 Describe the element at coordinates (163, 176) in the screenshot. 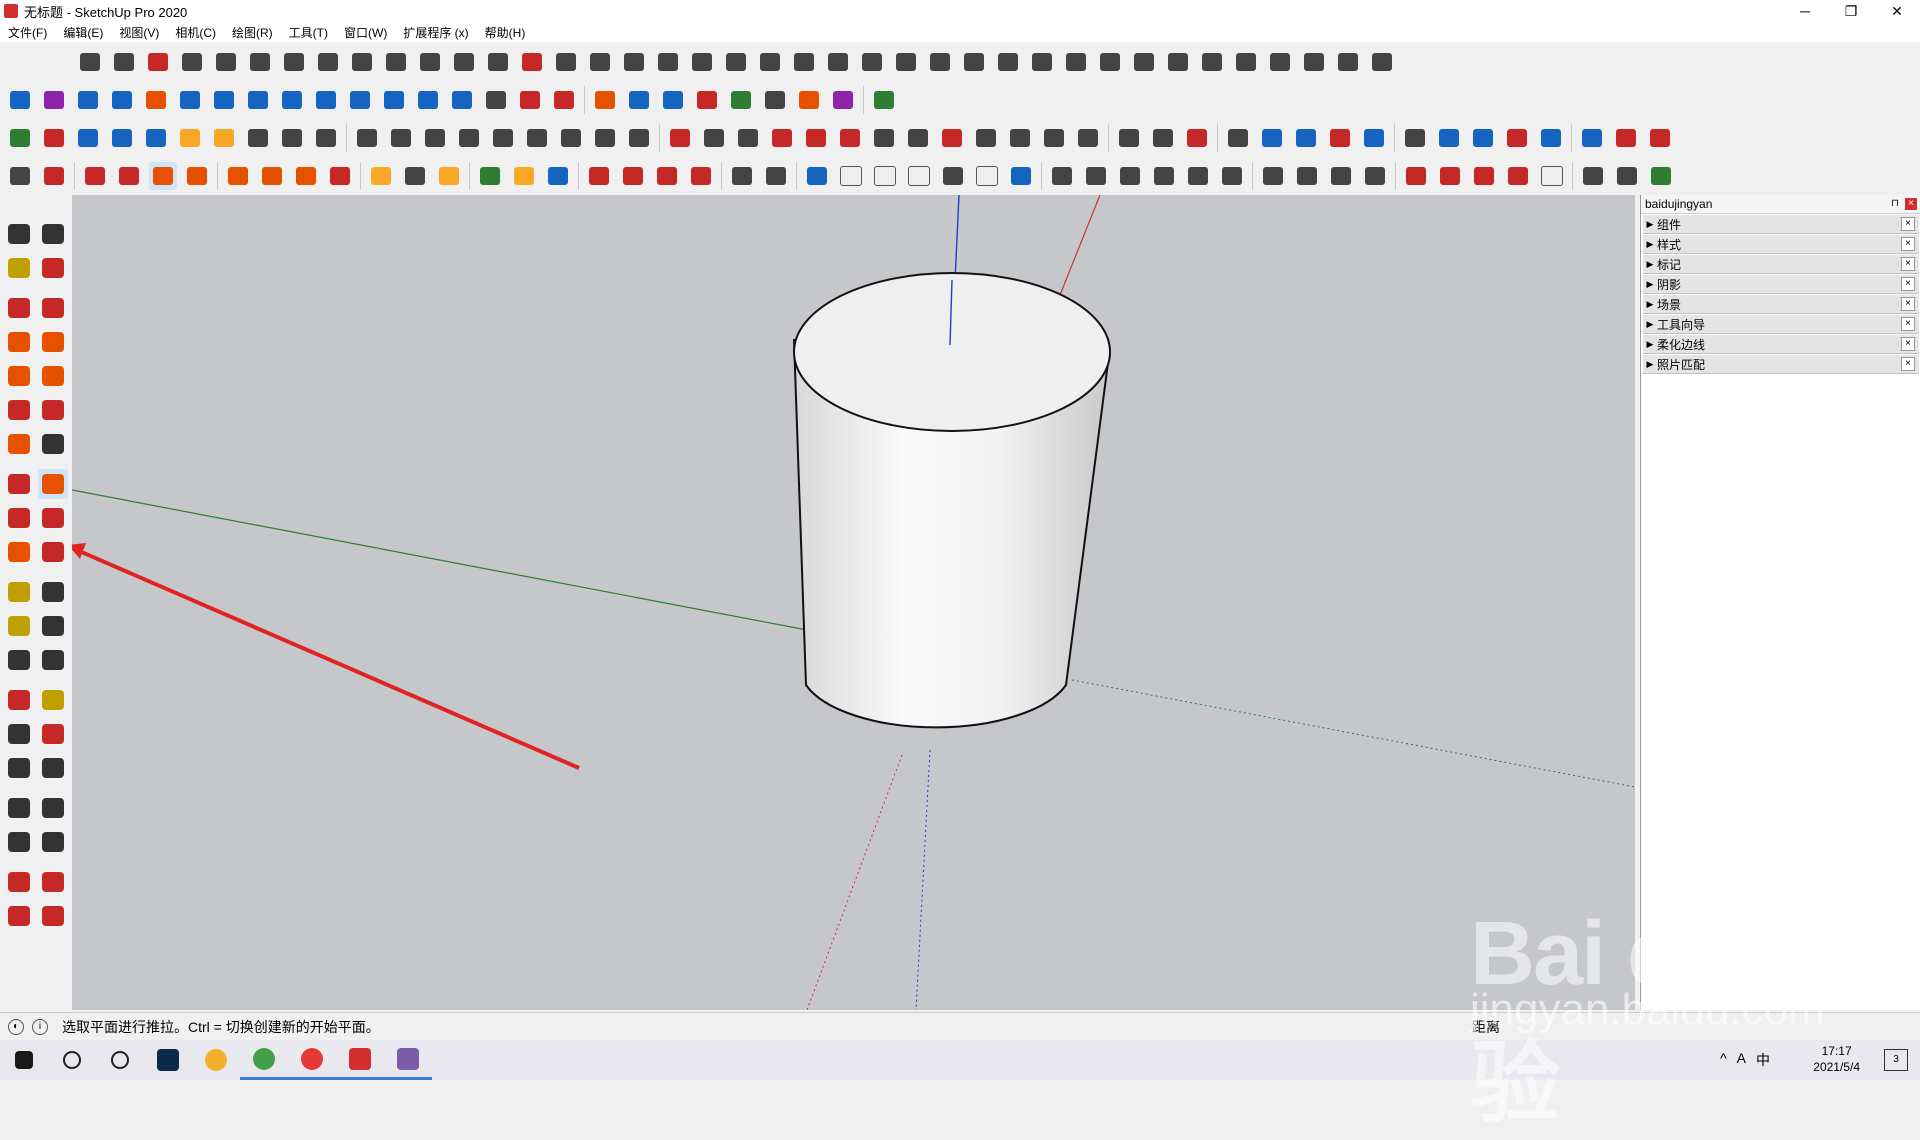

I see `push-pull-tool` at that location.